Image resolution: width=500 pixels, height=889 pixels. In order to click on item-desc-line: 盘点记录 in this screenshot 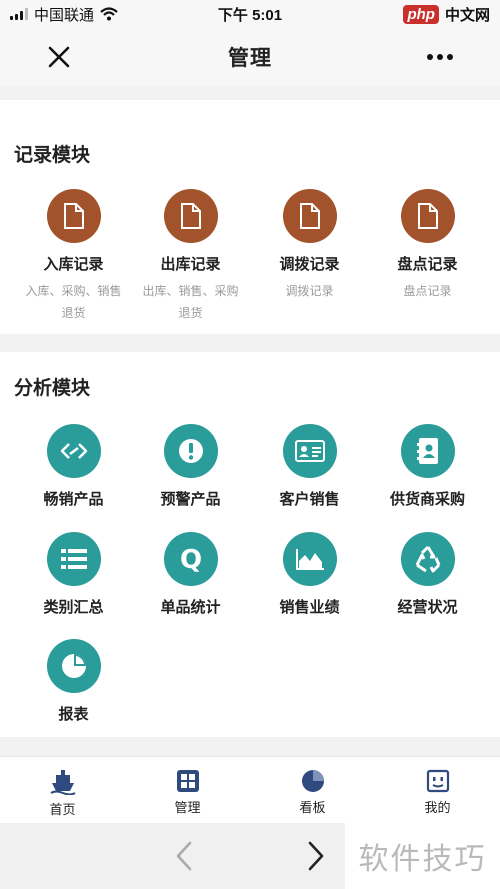, I will do `click(427, 291)`.